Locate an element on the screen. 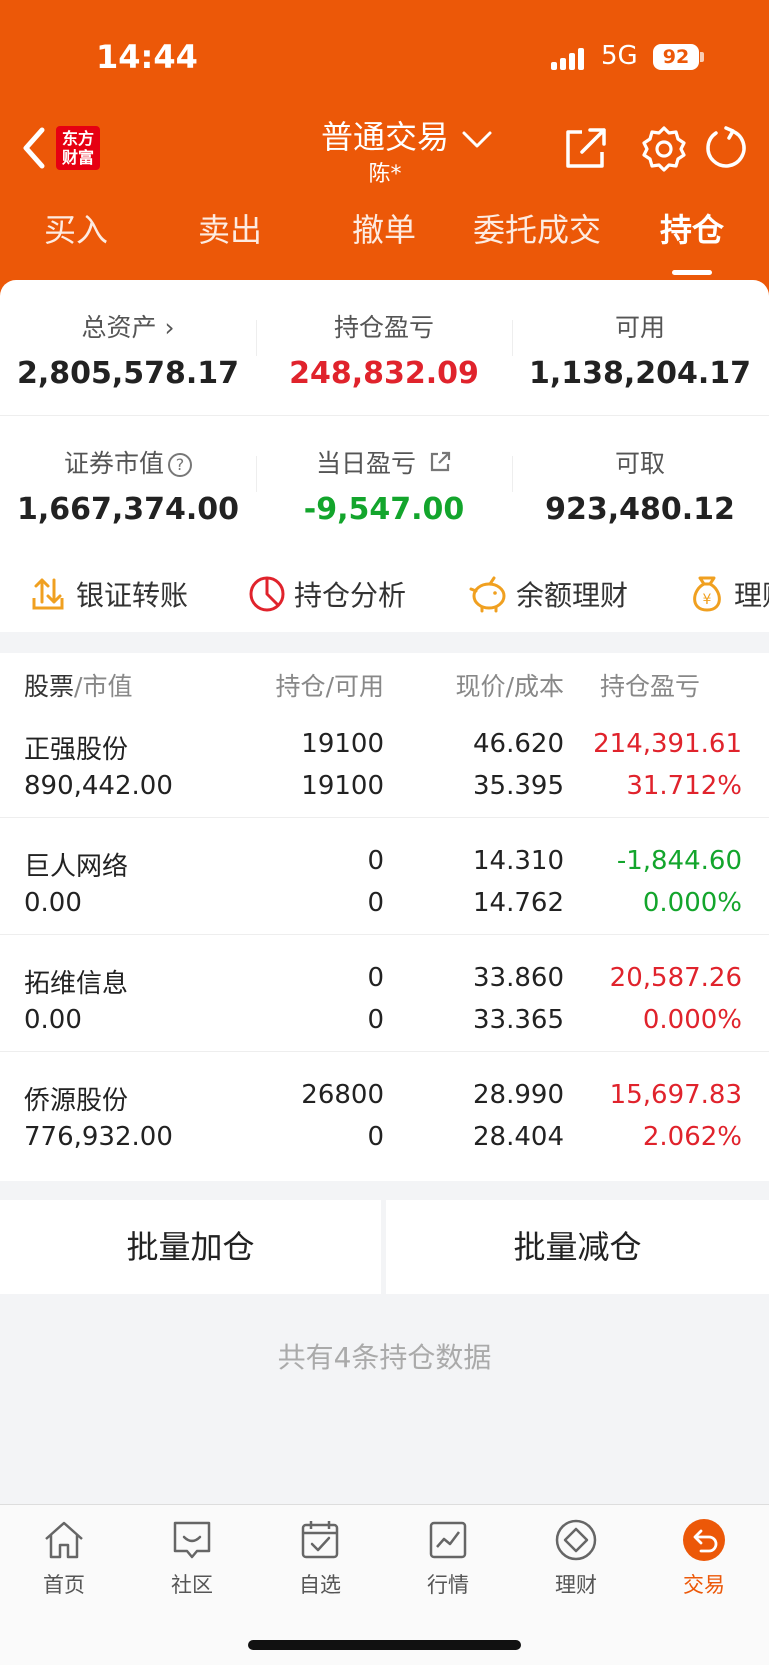  col-header-stock: 股票/市值 is located at coordinates (78, 685).